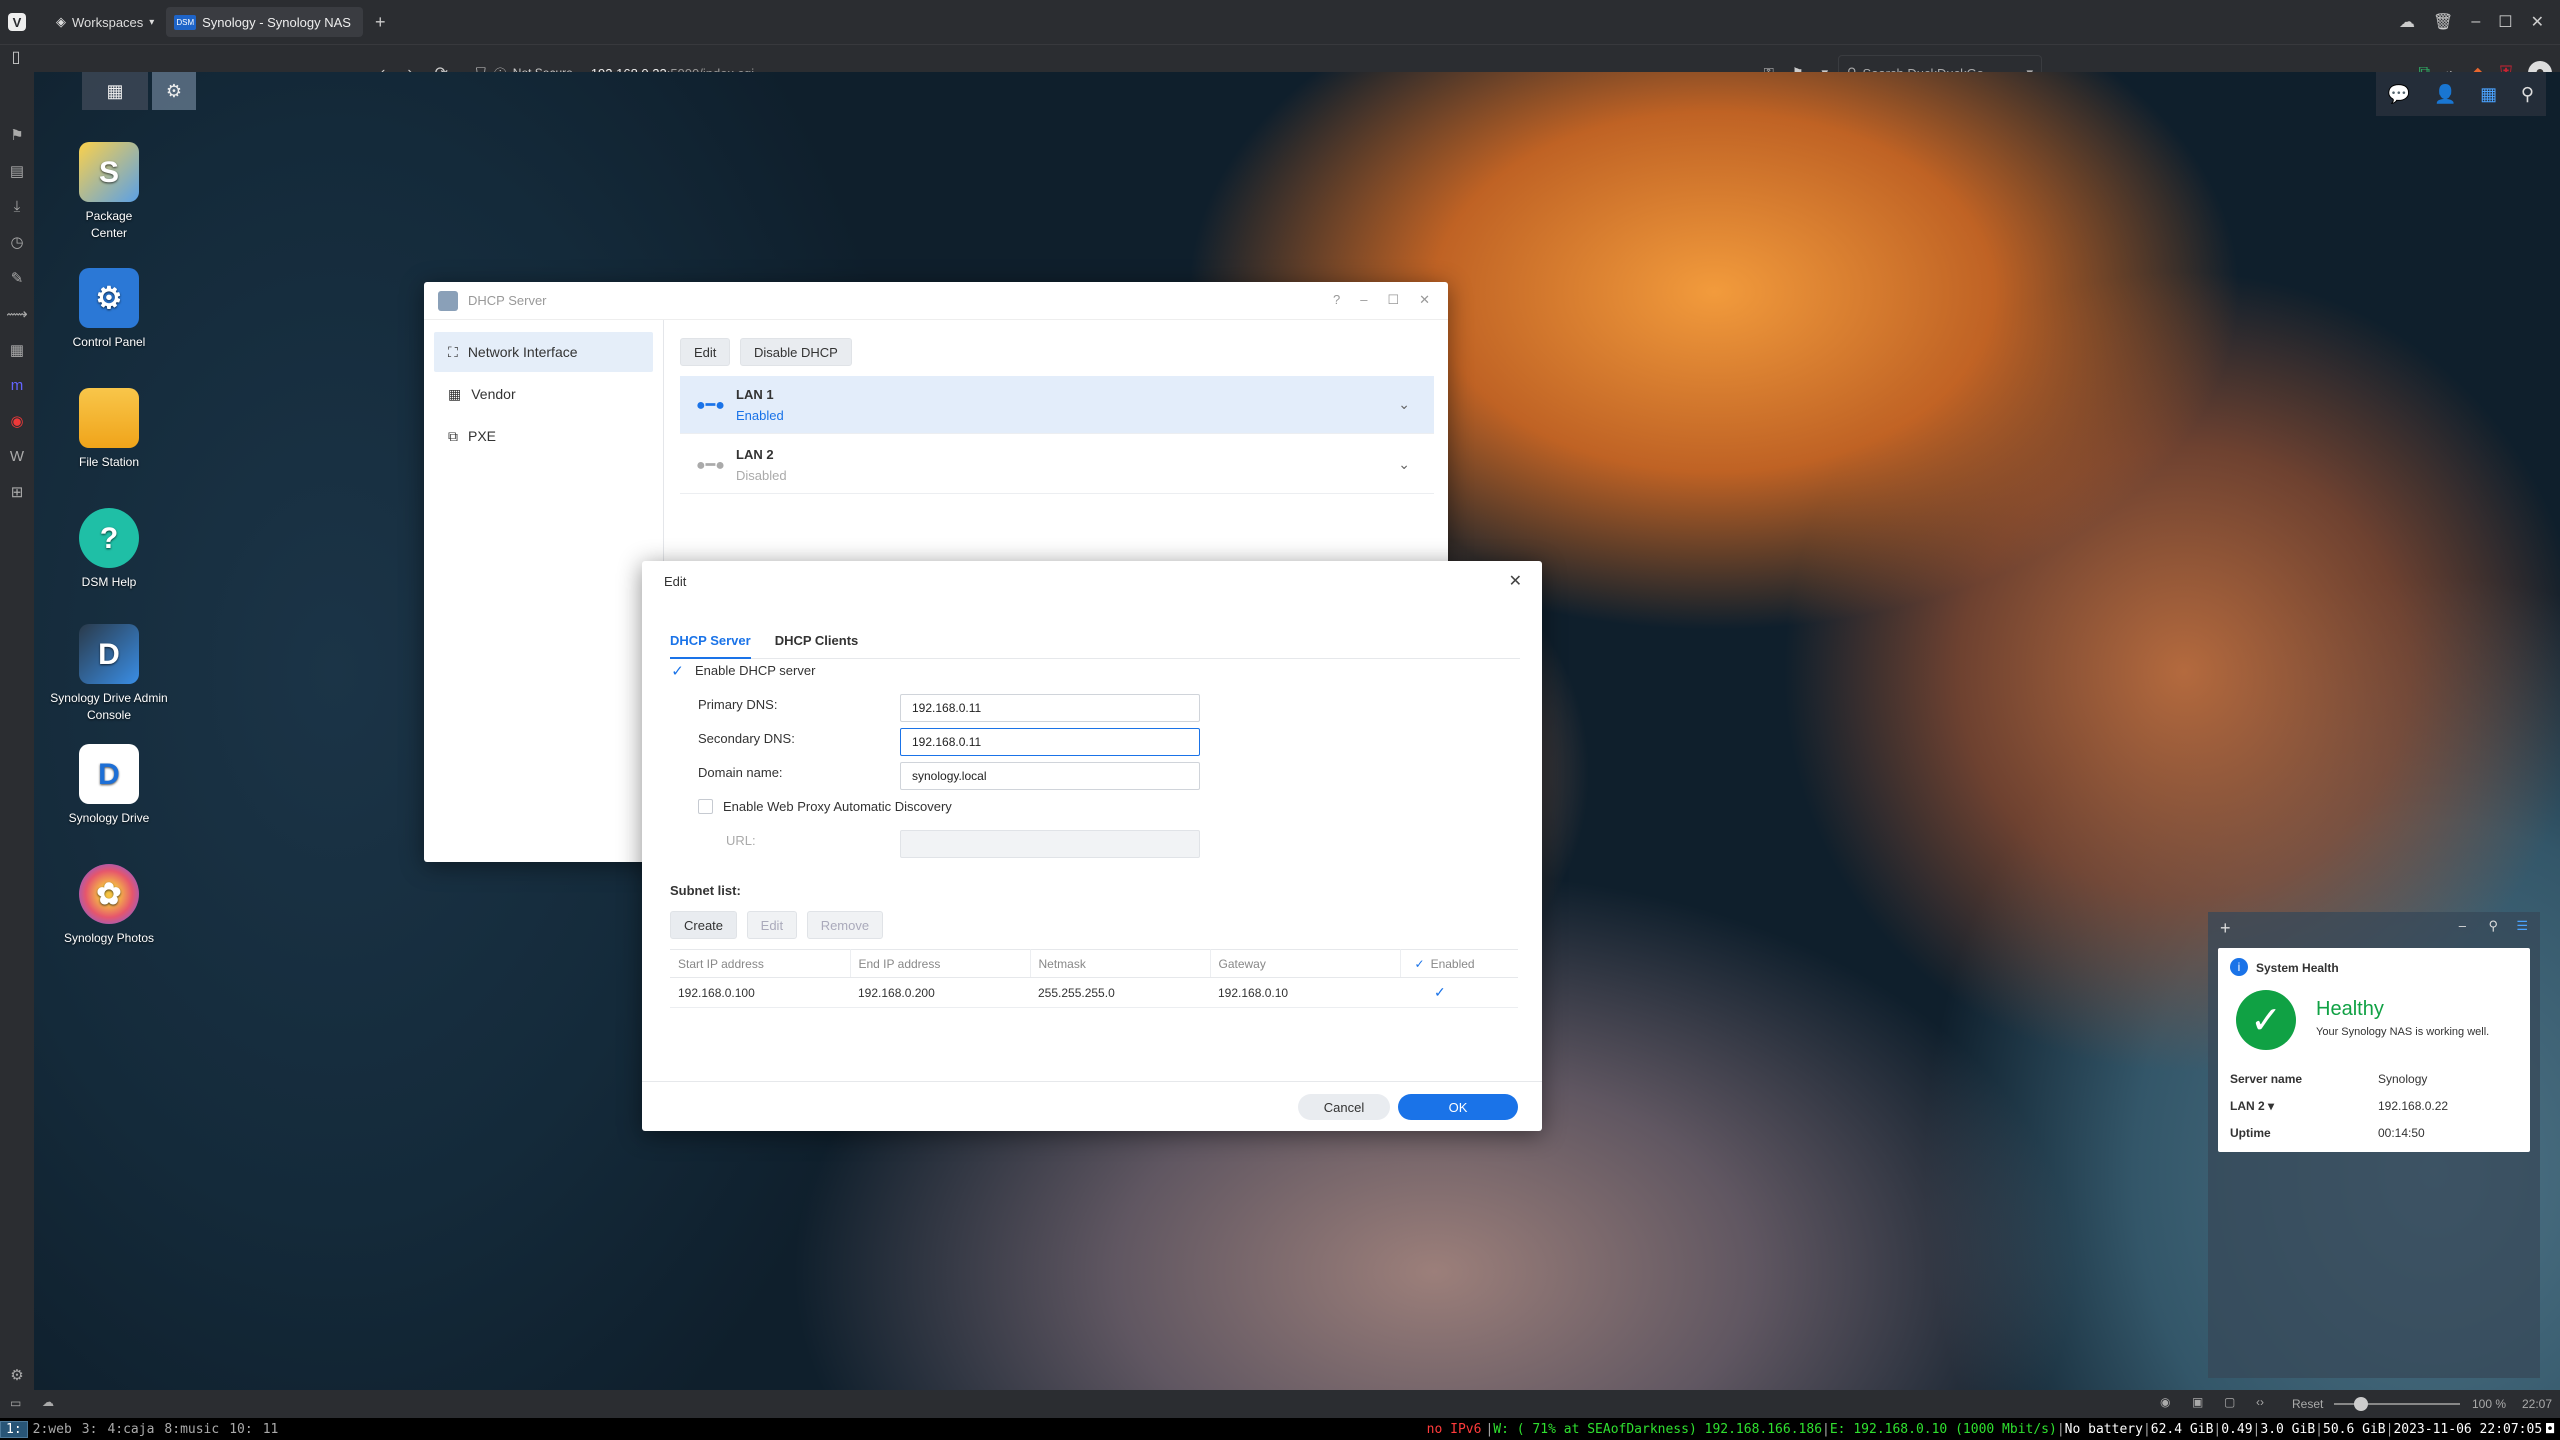 This screenshot has height=1440, width=2560. What do you see at coordinates (48, 1402) in the screenshot?
I see `cloud-sync-icon: ☁` at bounding box center [48, 1402].